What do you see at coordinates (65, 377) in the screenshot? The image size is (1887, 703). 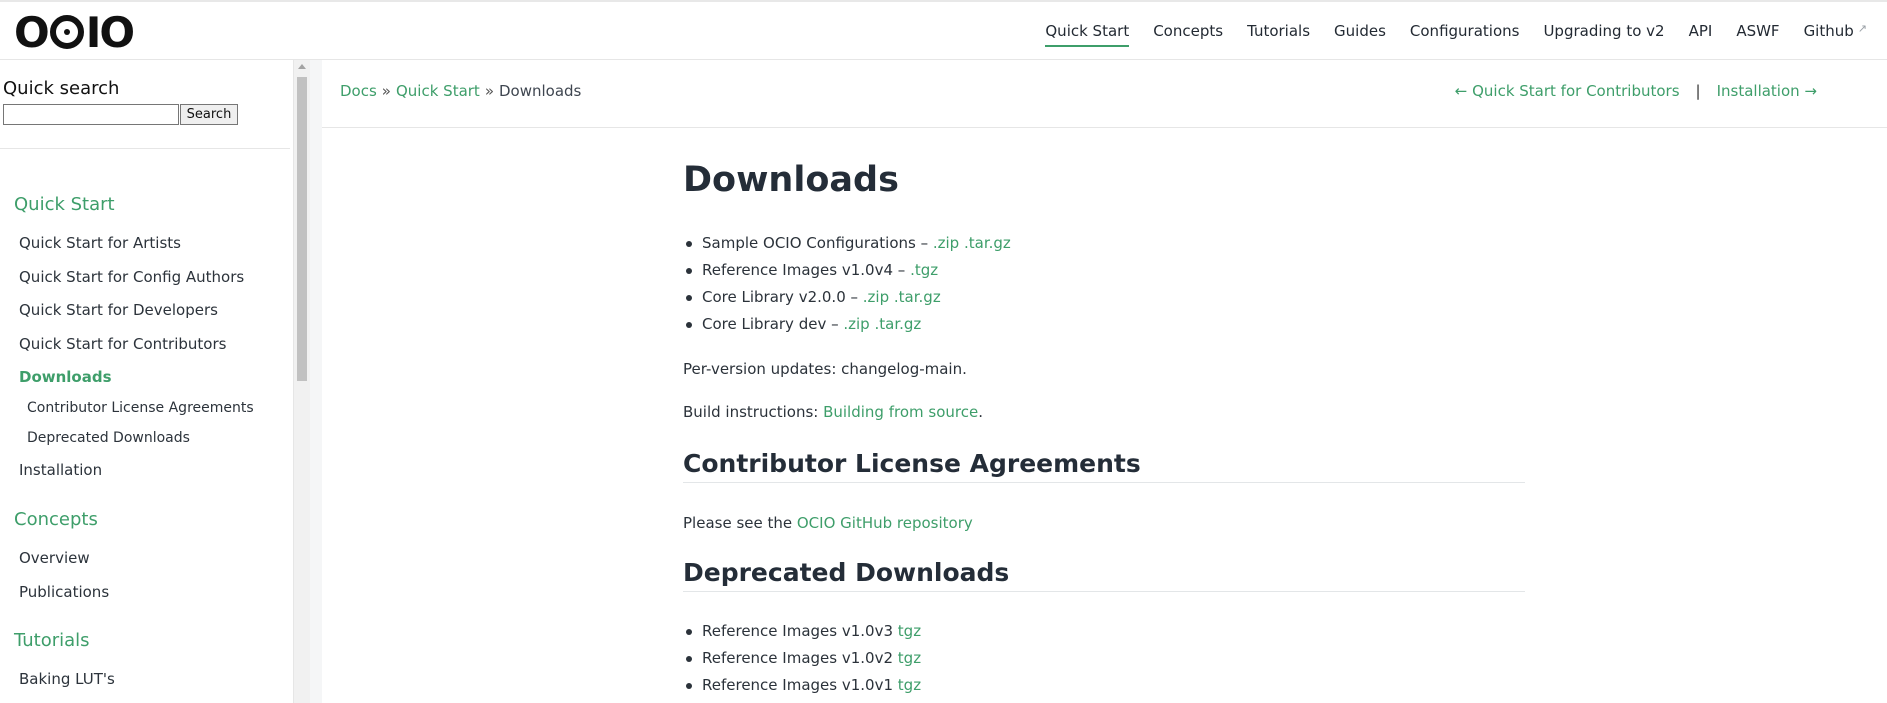 I see `toc-item-downloads: Downloads` at bounding box center [65, 377].